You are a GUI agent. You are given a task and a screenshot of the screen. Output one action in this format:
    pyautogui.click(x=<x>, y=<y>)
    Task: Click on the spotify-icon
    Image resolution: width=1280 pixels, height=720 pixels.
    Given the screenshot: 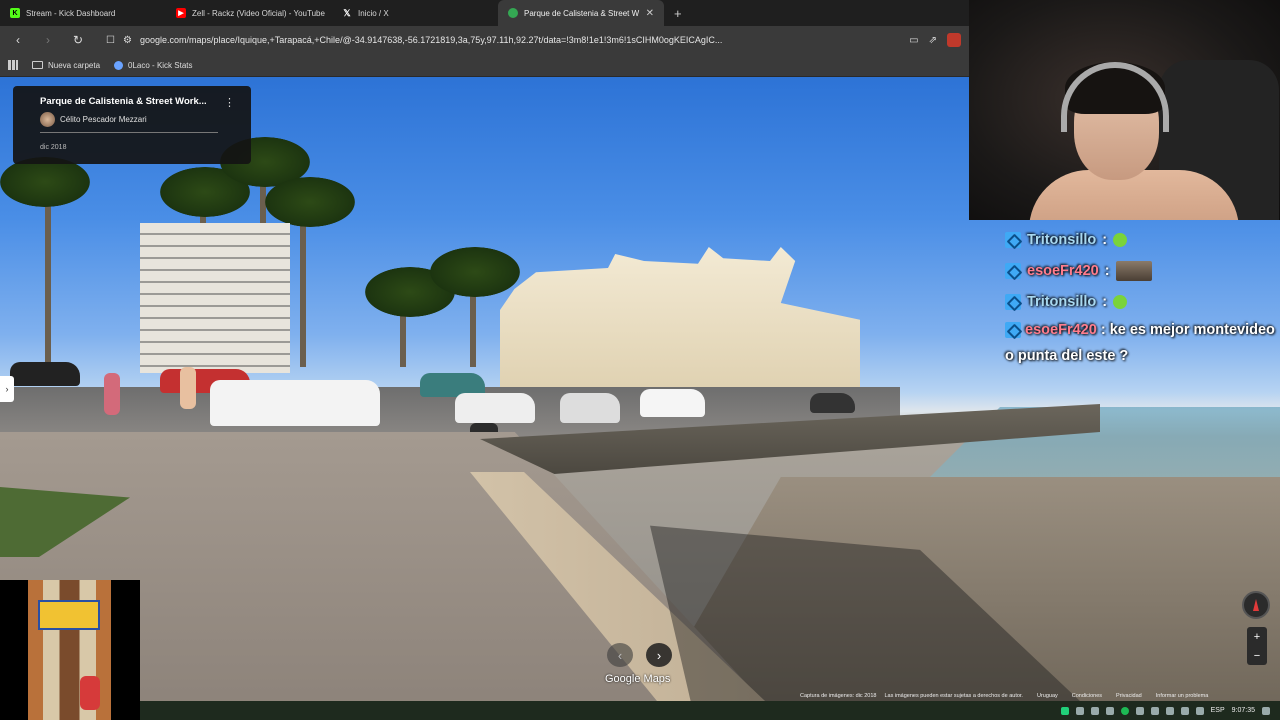 What is the action you would take?
    pyautogui.click(x=1124, y=710)
    